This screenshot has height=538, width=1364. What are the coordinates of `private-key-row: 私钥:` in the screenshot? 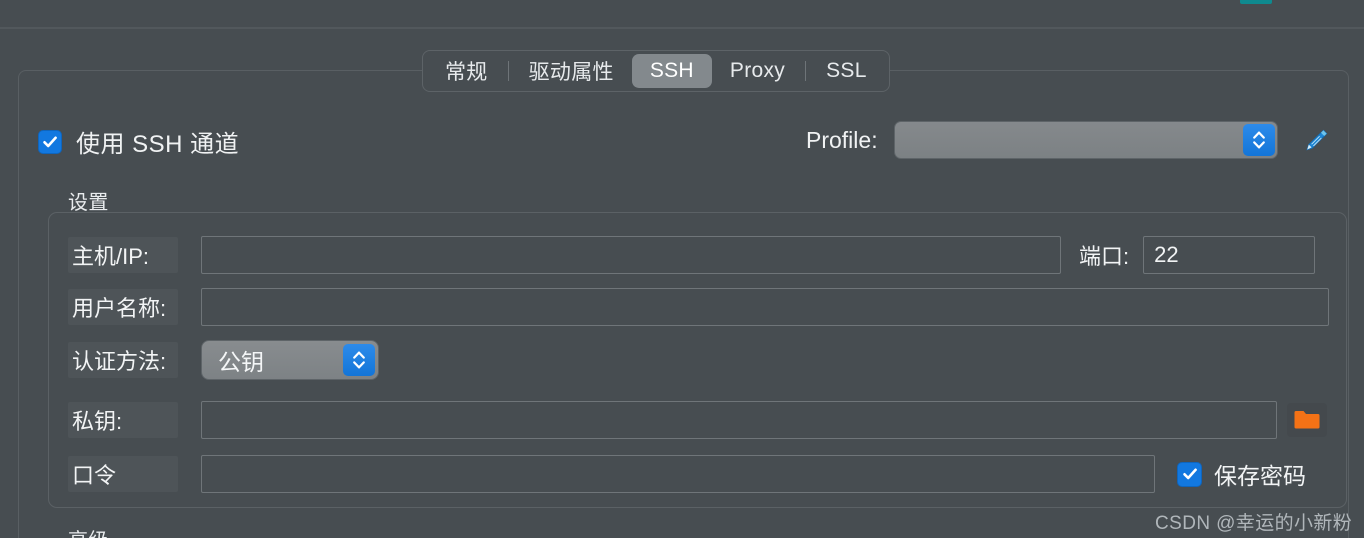 It's located at (697, 420).